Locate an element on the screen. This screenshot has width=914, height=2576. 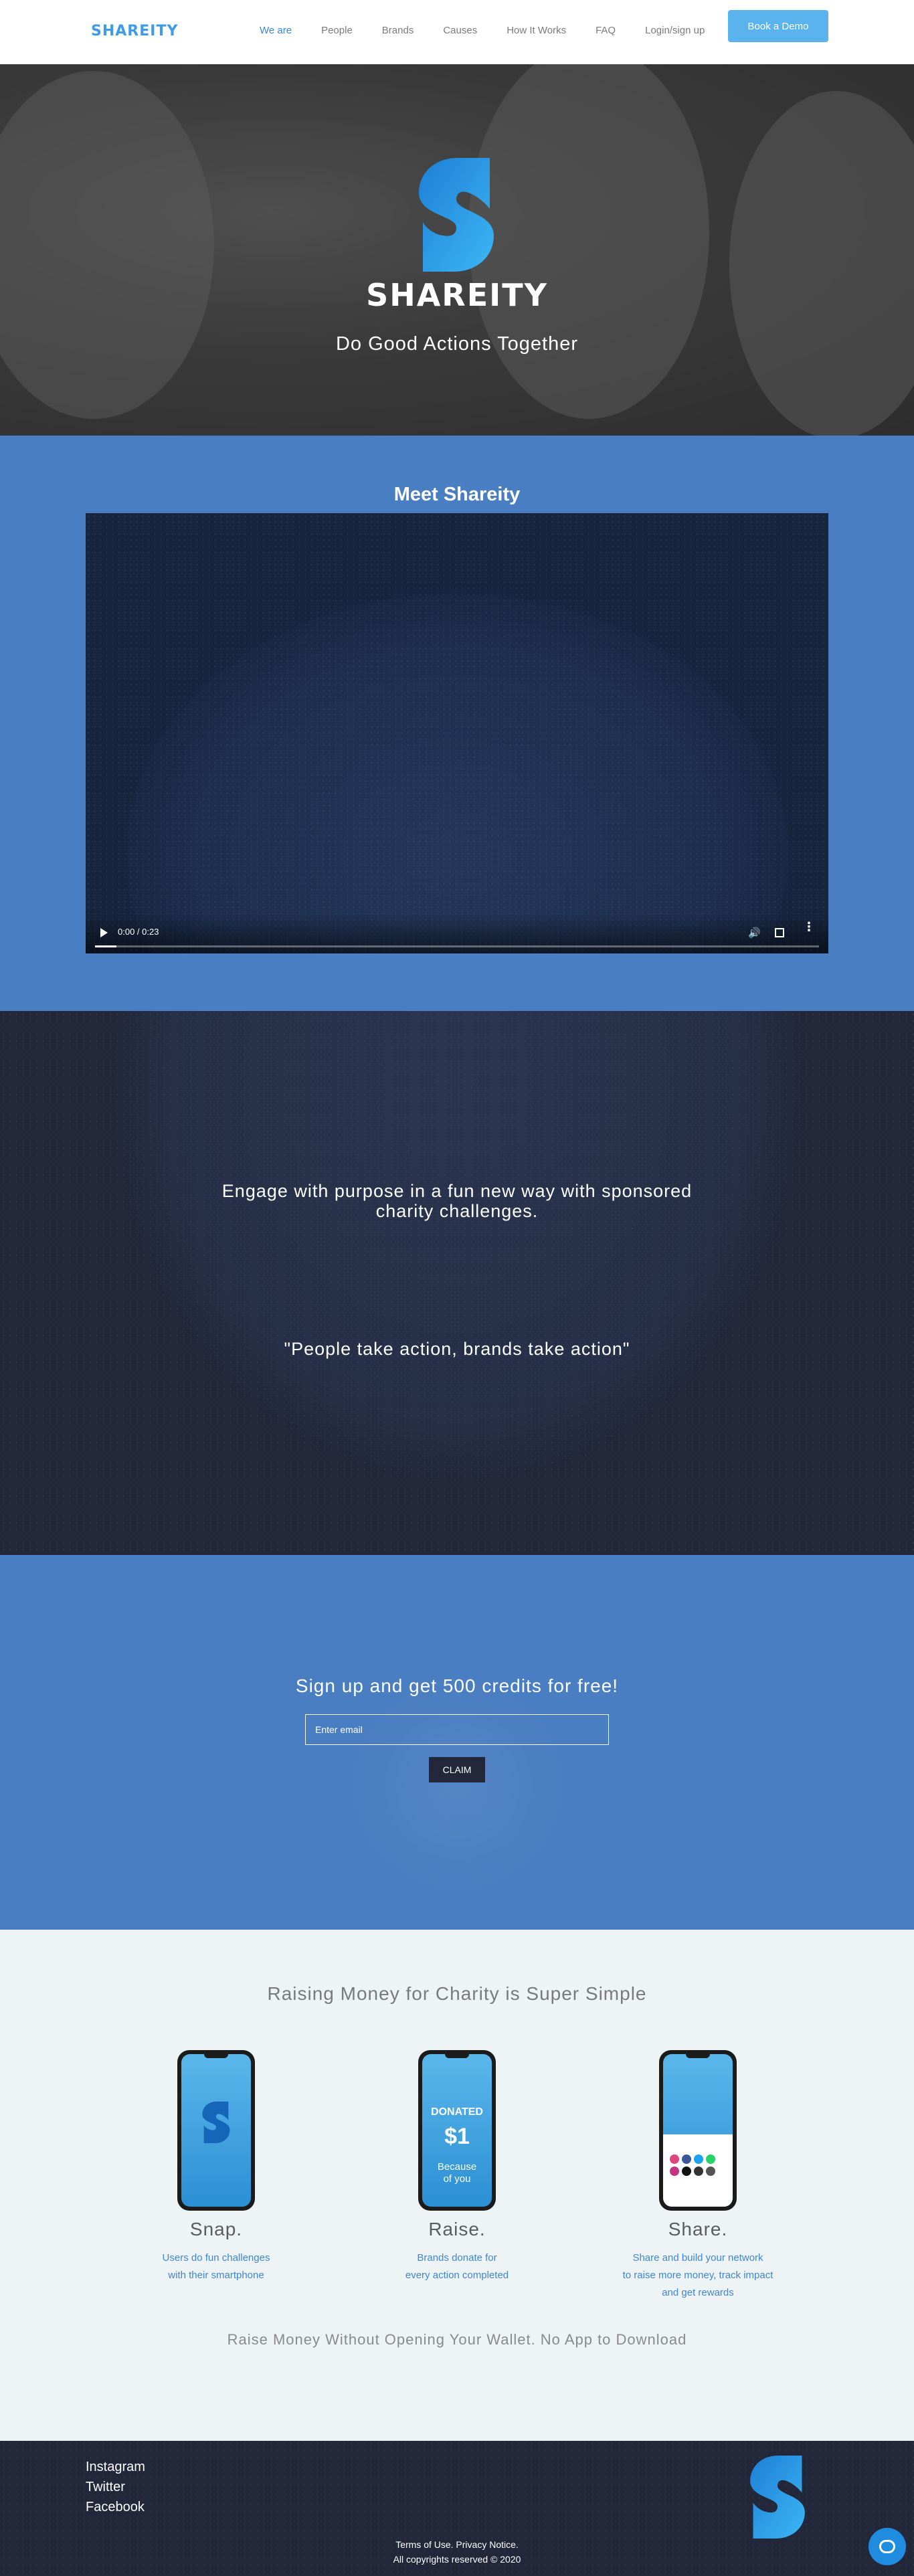
email-input is located at coordinates (457, 1729).